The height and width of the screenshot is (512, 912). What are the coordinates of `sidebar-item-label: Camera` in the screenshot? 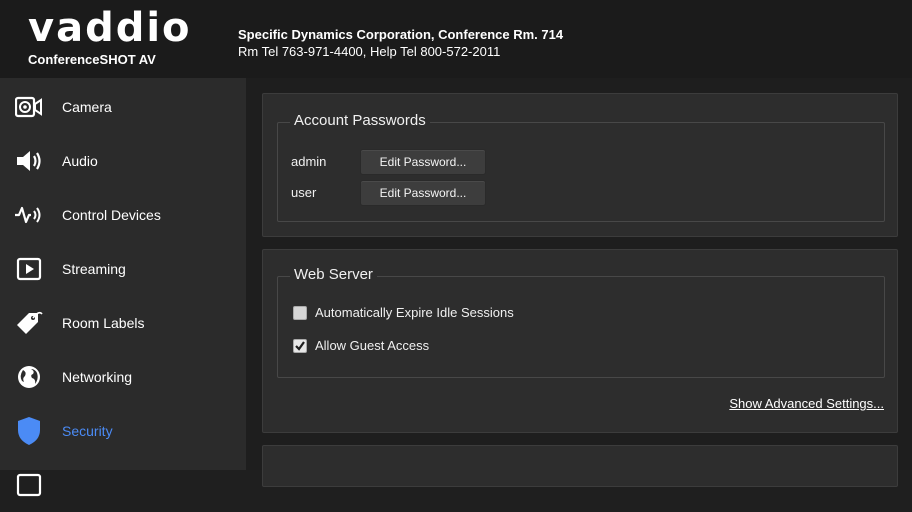 It's located at (87, 107).